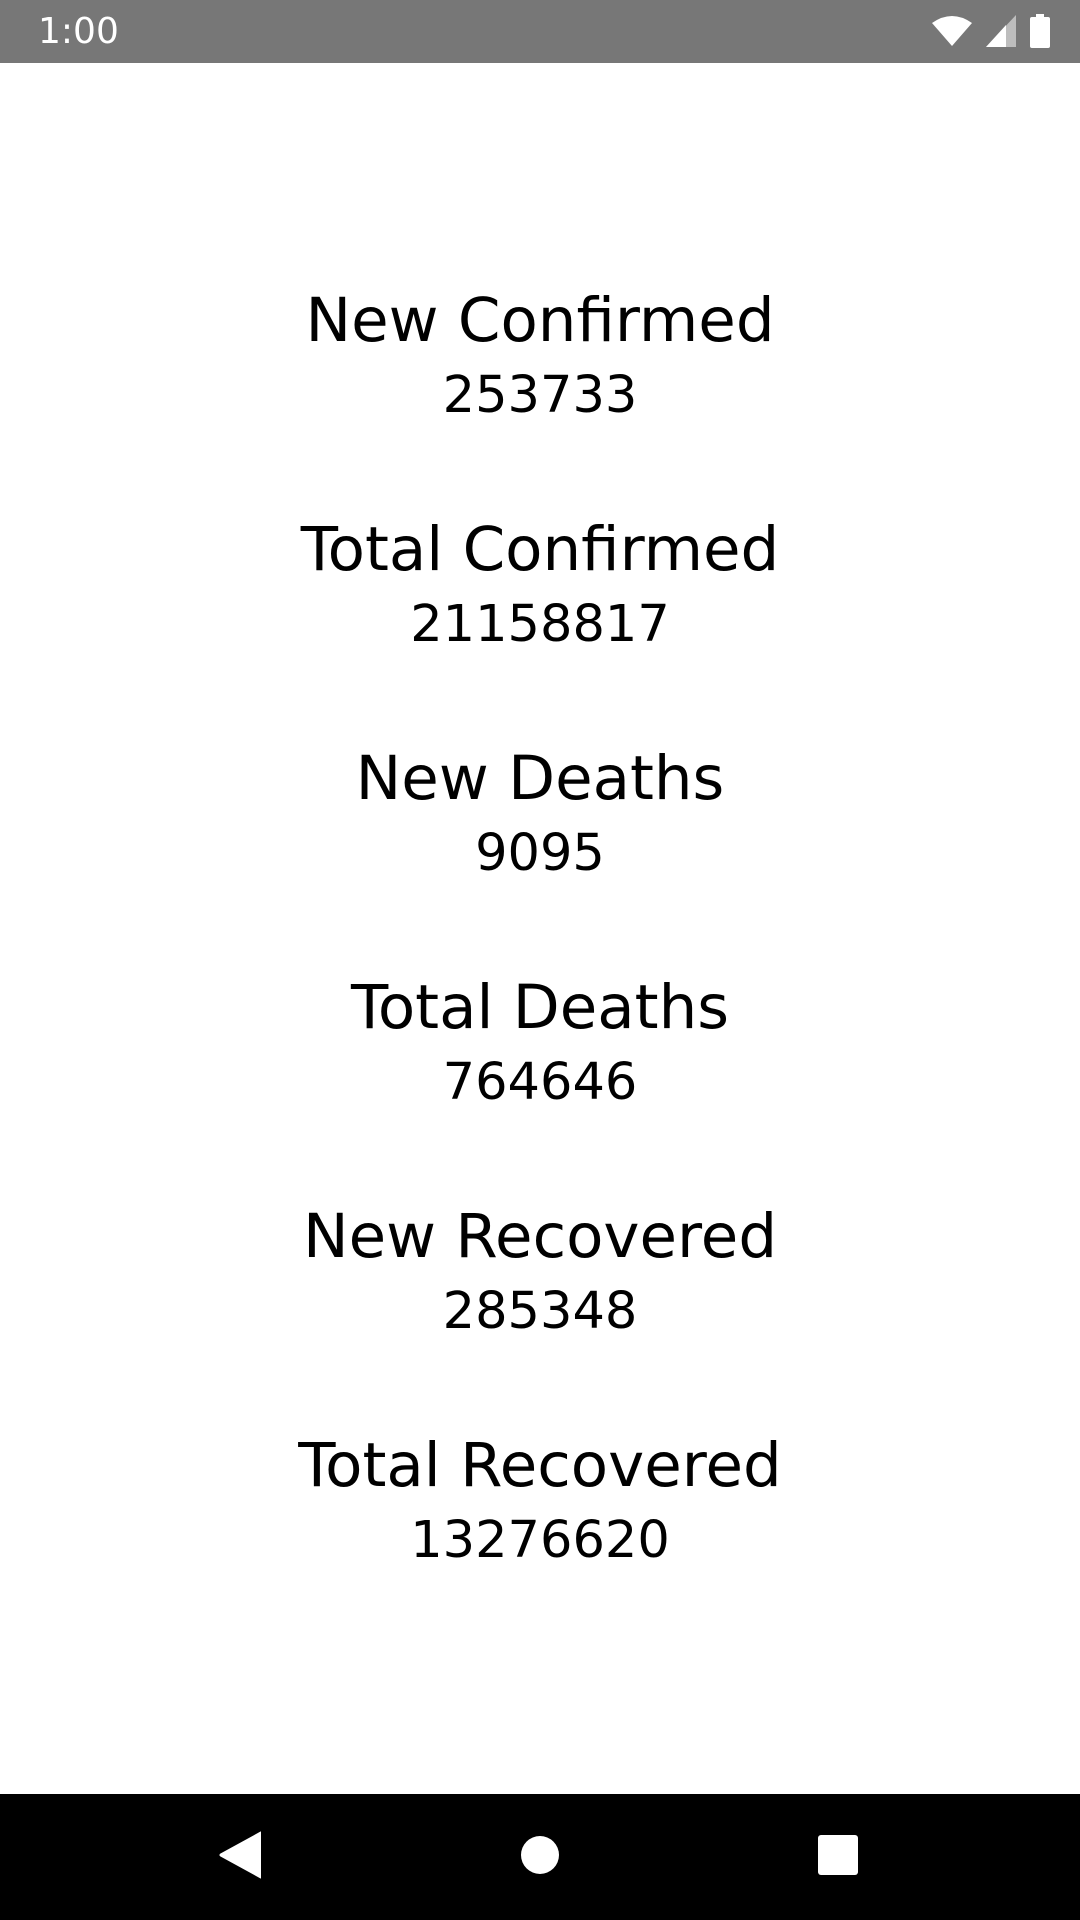  Describe the element at coordinates (1001, 31) in the screenshot. I see `cell-signal-icon` at that location.